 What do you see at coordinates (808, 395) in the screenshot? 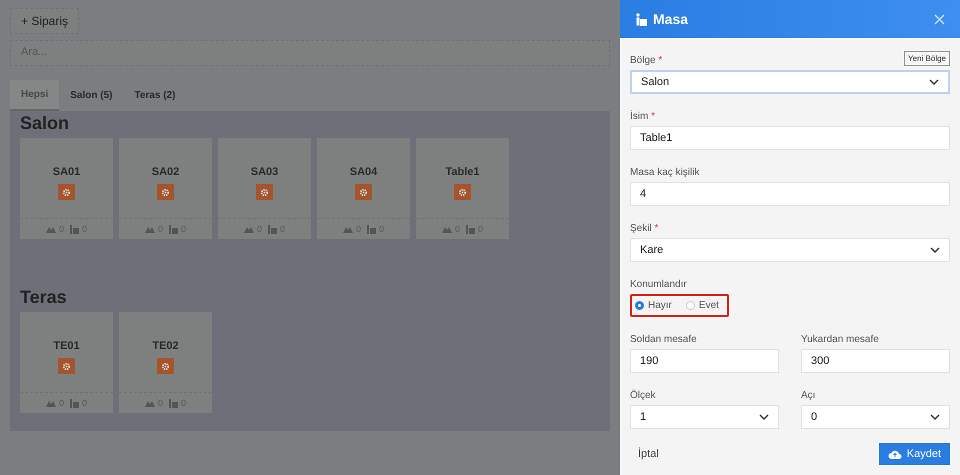
I see `field-label: Açı` at bounding box center [808, 395].